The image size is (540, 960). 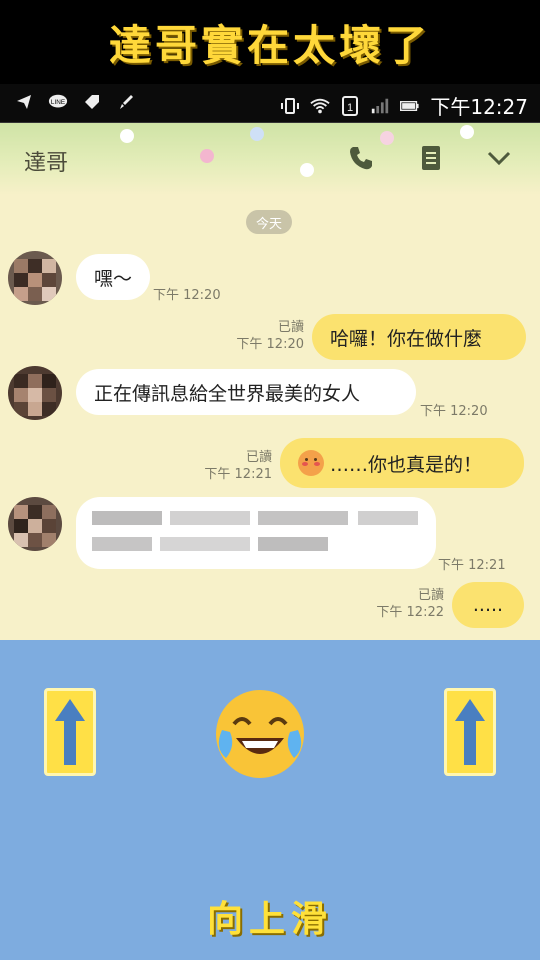 I want to click on sim-icon: 1, so click(x=350, y=105).